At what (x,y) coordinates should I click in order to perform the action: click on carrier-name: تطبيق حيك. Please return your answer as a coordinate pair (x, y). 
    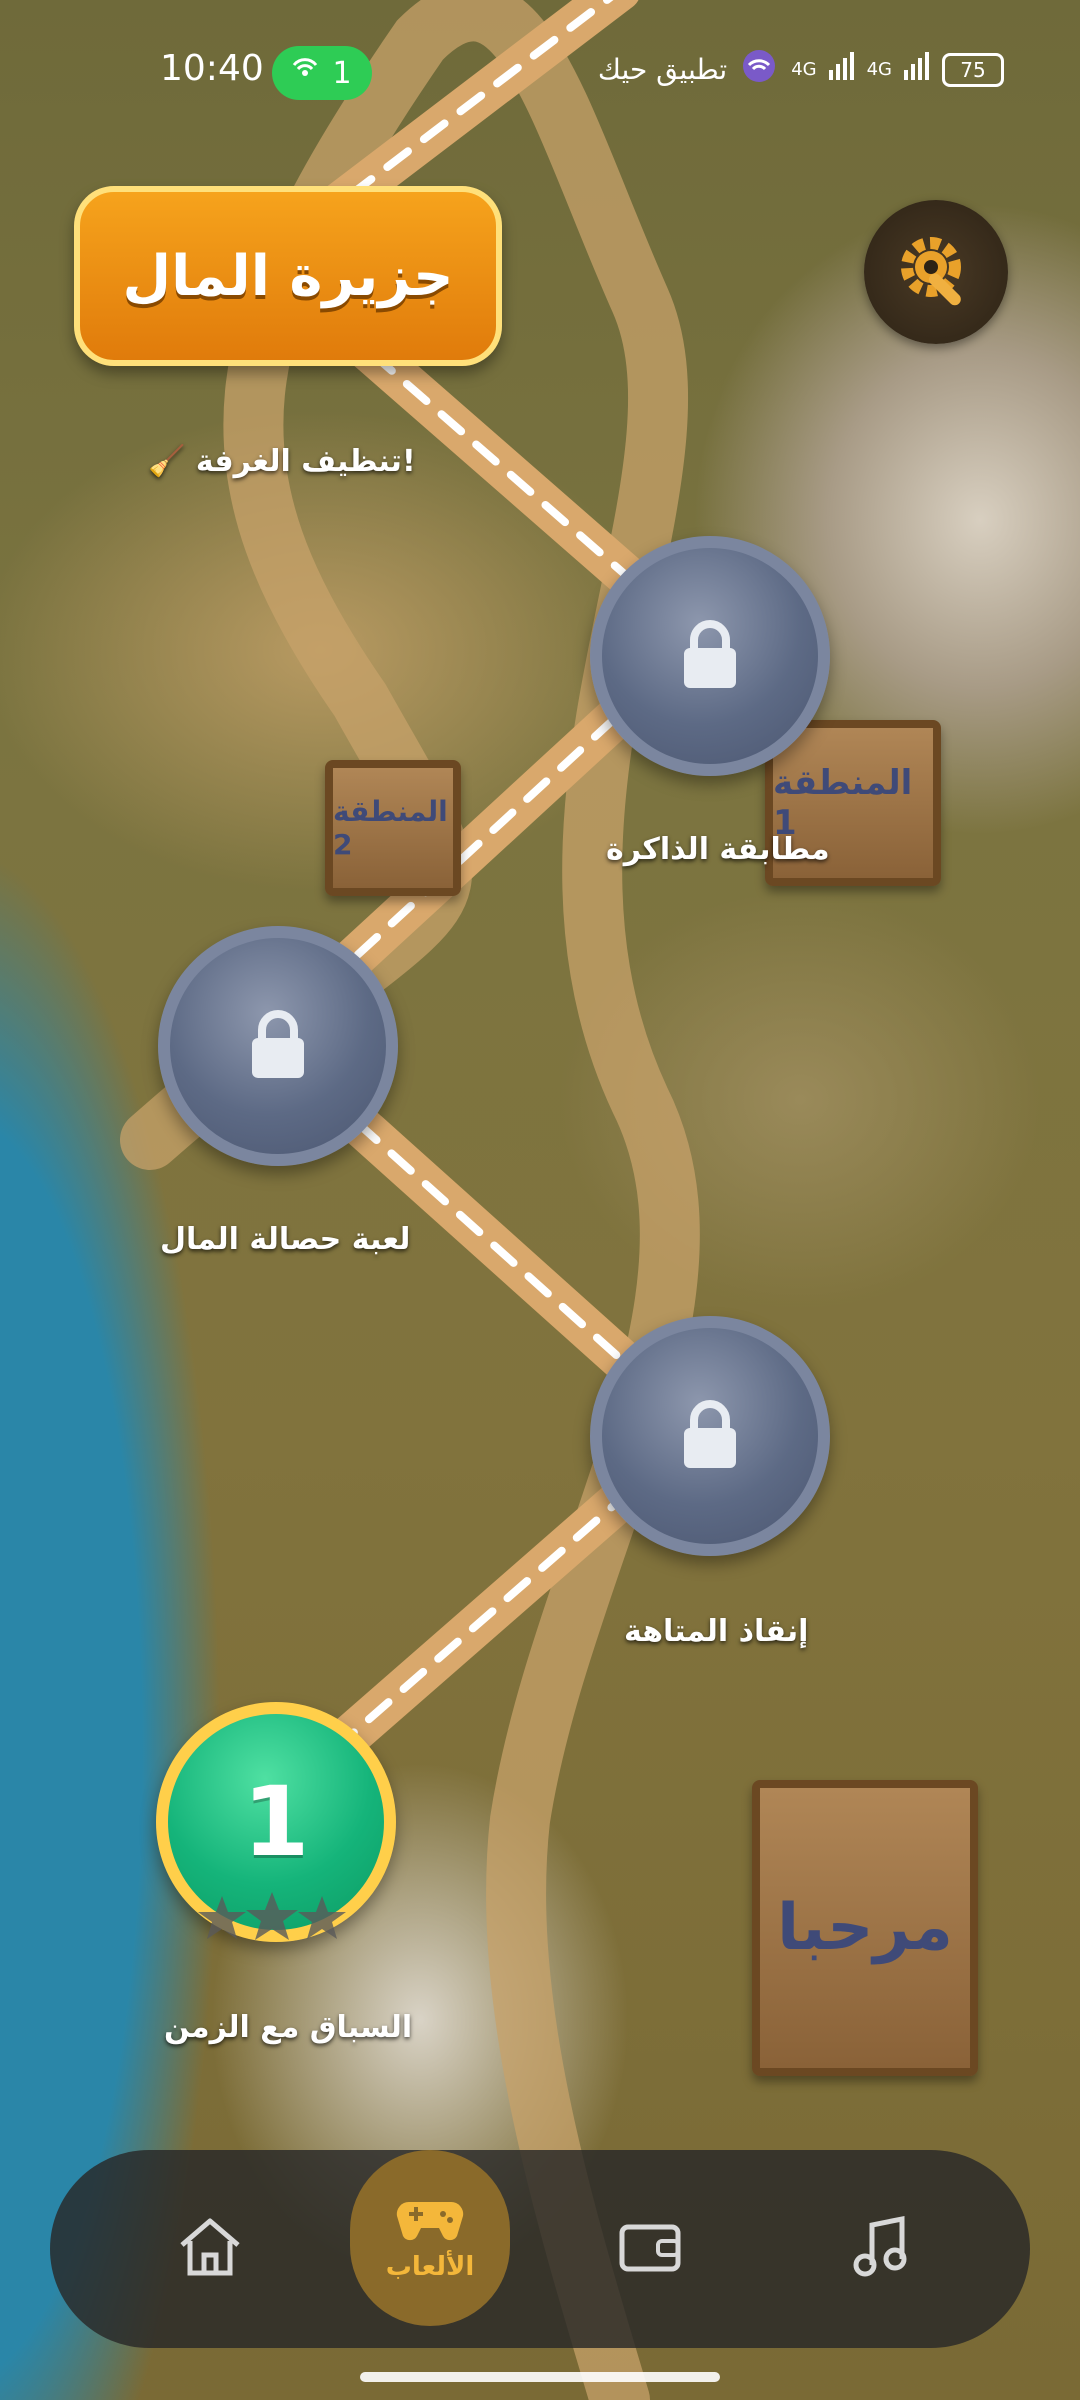
    Looking at the image, I should click on (662, 69).